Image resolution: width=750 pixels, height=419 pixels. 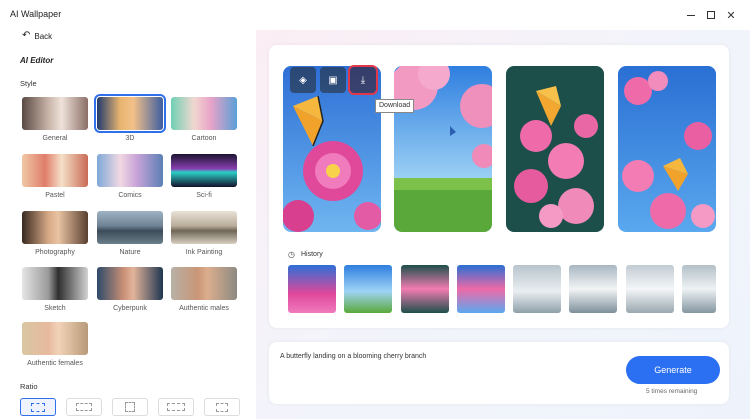 I want to click on generate-button: Generate, so click(x=673, y=370).